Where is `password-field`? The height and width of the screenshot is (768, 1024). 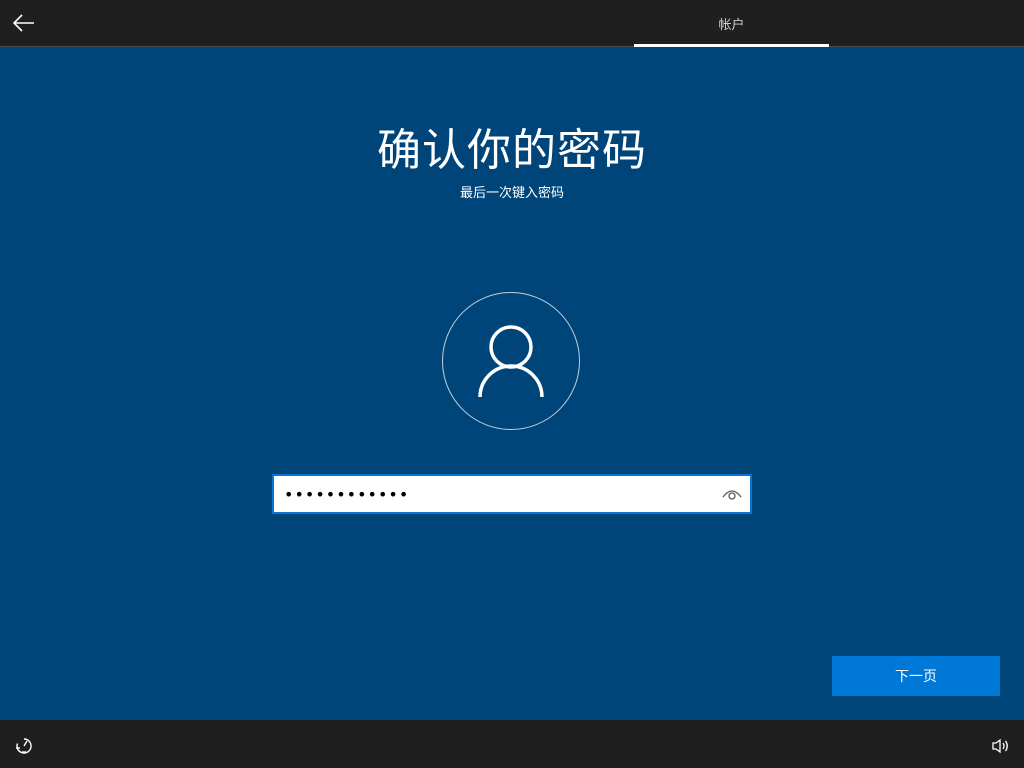
password-field is located at coordinates (512, 494).